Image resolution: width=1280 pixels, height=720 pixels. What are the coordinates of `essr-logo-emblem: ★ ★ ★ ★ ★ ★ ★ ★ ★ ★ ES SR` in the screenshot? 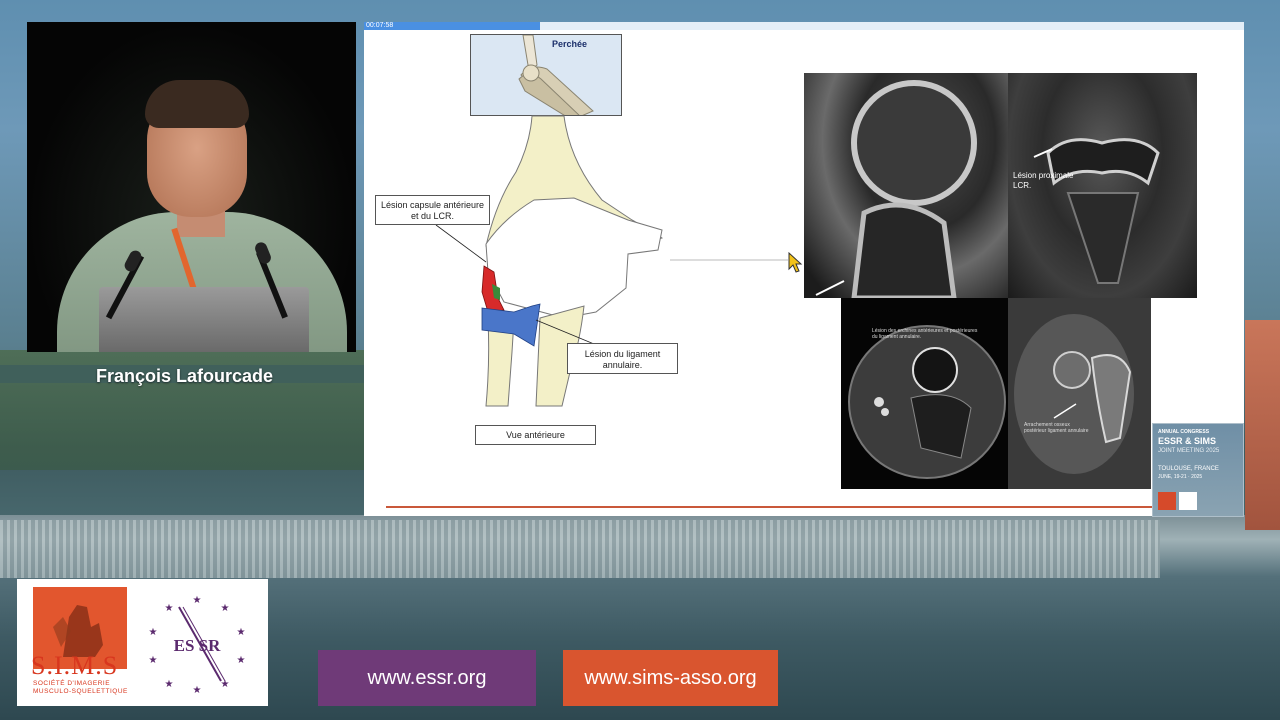 It's located at (197, 645).